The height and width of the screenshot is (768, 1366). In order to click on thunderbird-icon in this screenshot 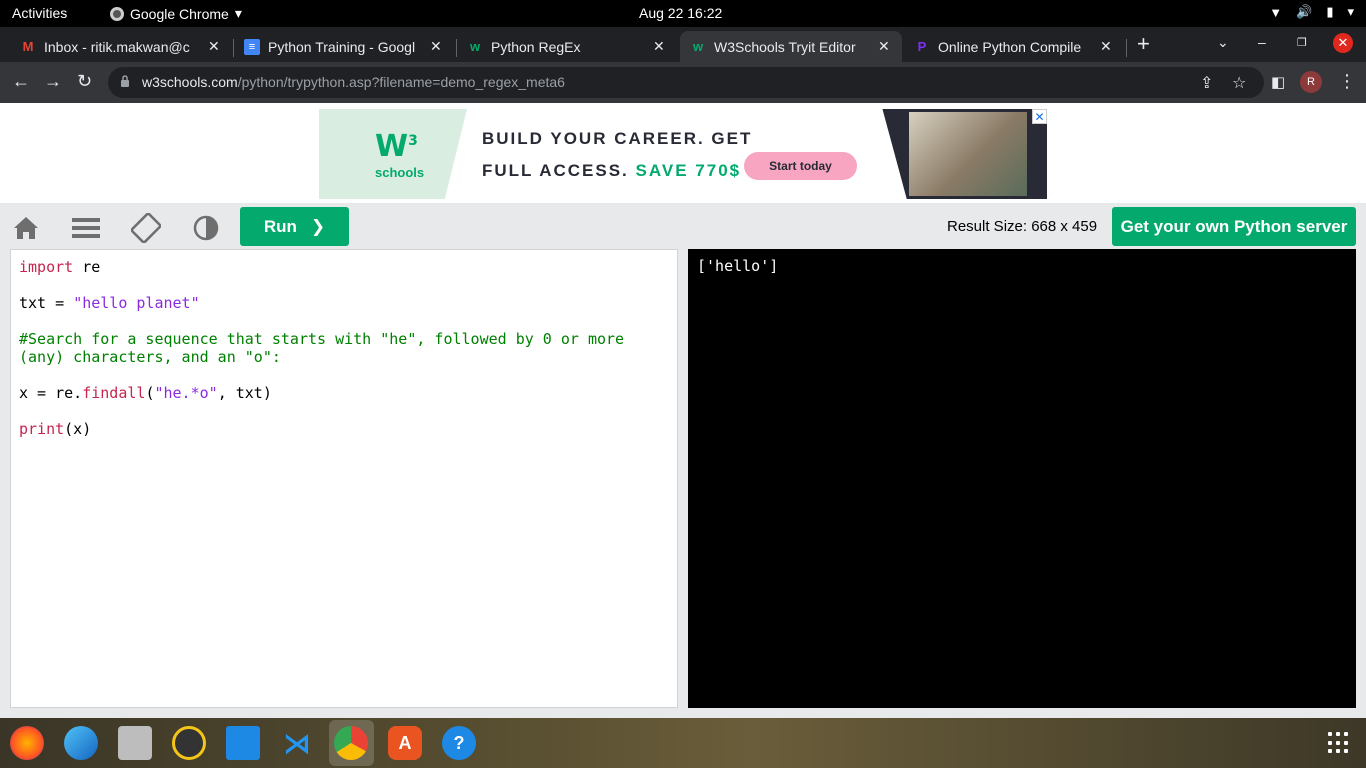, I will do `click(81, 743)`.